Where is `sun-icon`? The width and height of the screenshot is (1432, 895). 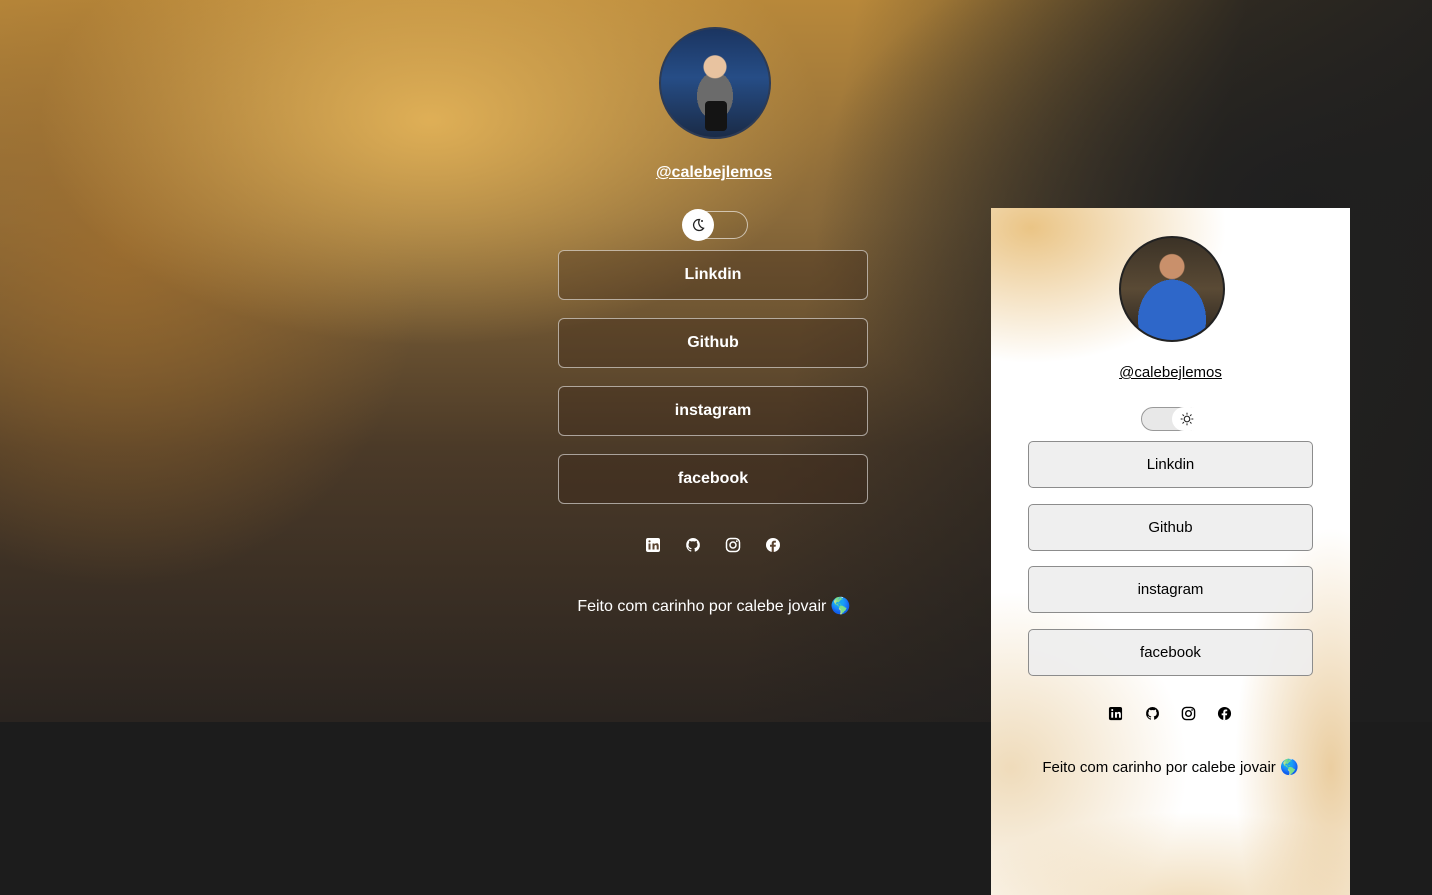
sun-icon is located at coordinates (1187, 419).